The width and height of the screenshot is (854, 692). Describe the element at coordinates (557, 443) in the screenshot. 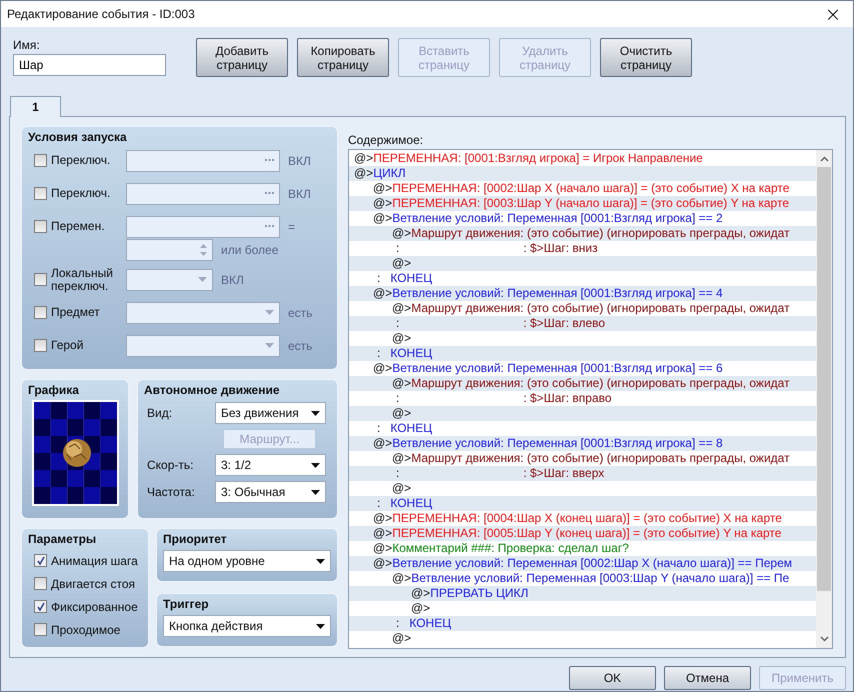

I see `command-text: Ветвление условий: Переменная [0001:Взгляд игрока] == 8` at that location.